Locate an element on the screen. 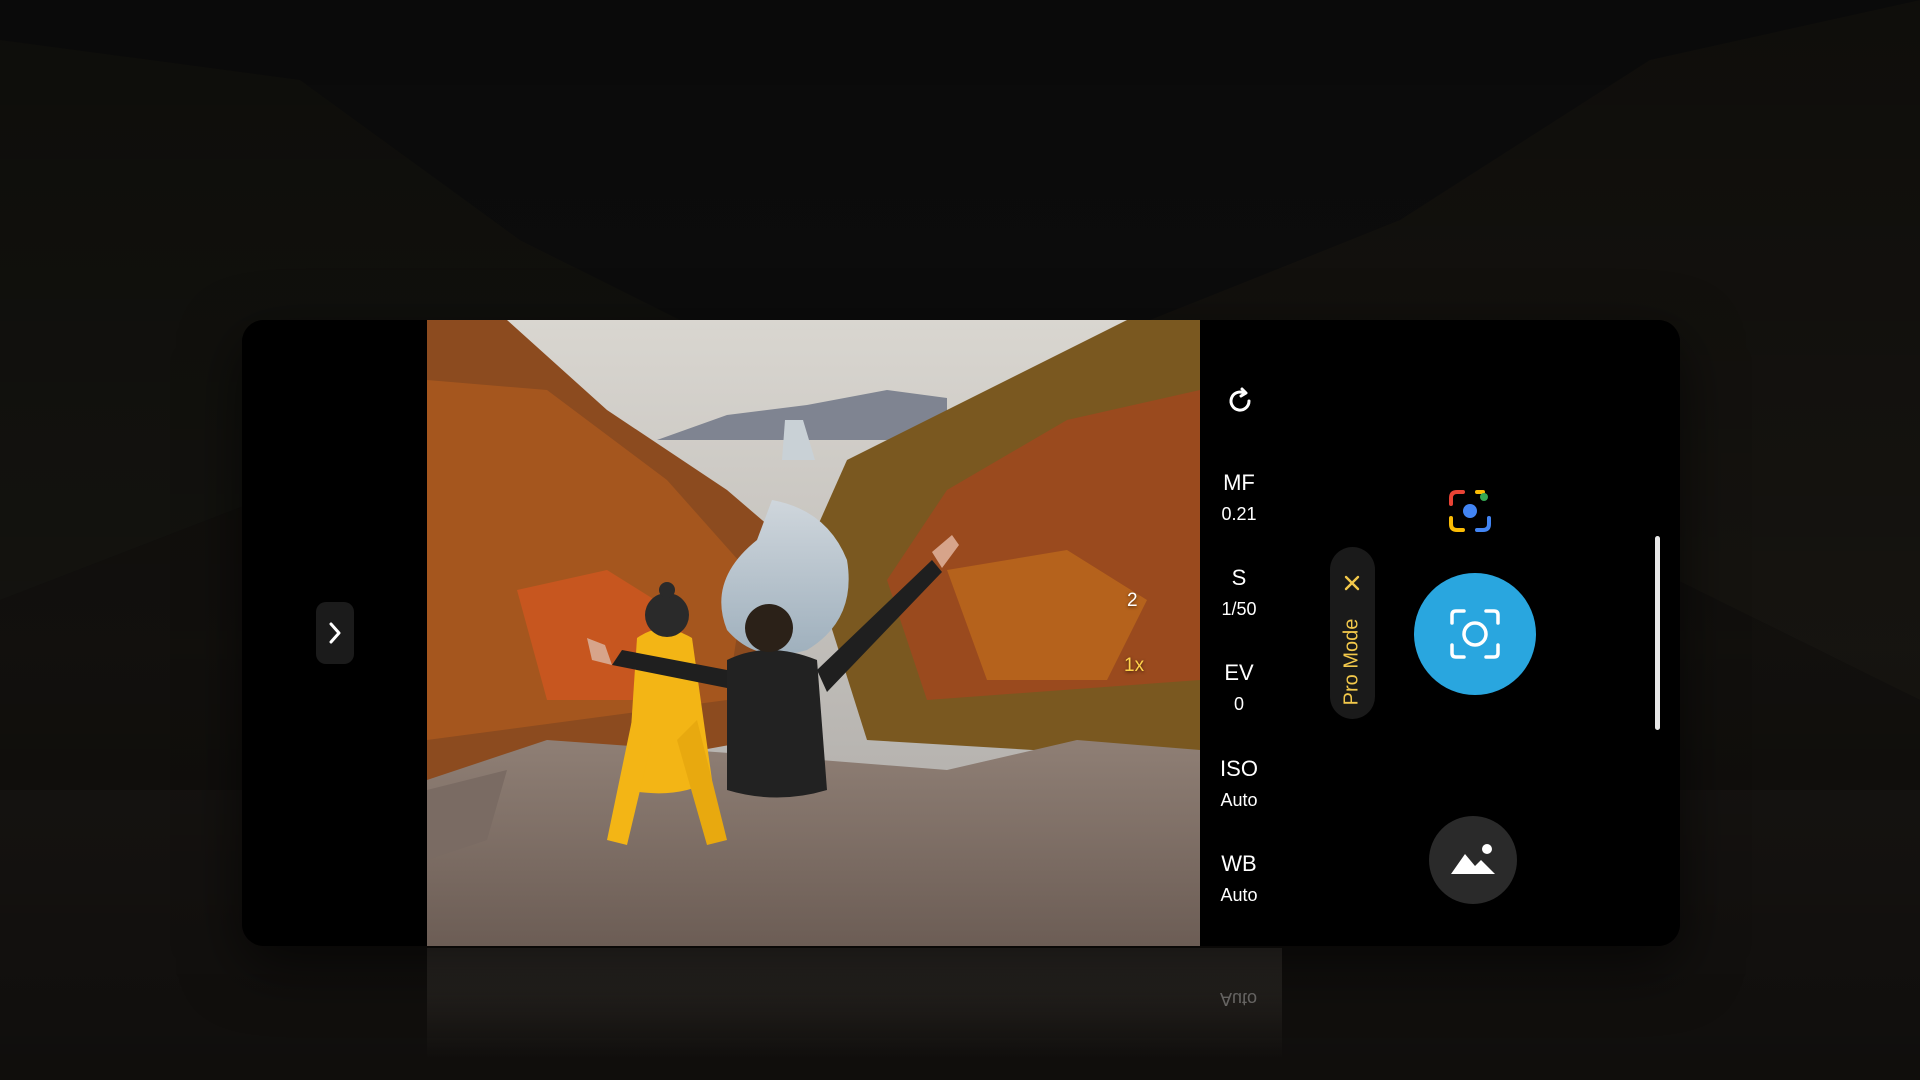 Image resolution: width=1920 pixels, height=1080 pixels. setting-mf-value: 0.21 is located at coordinates (1239, 514).